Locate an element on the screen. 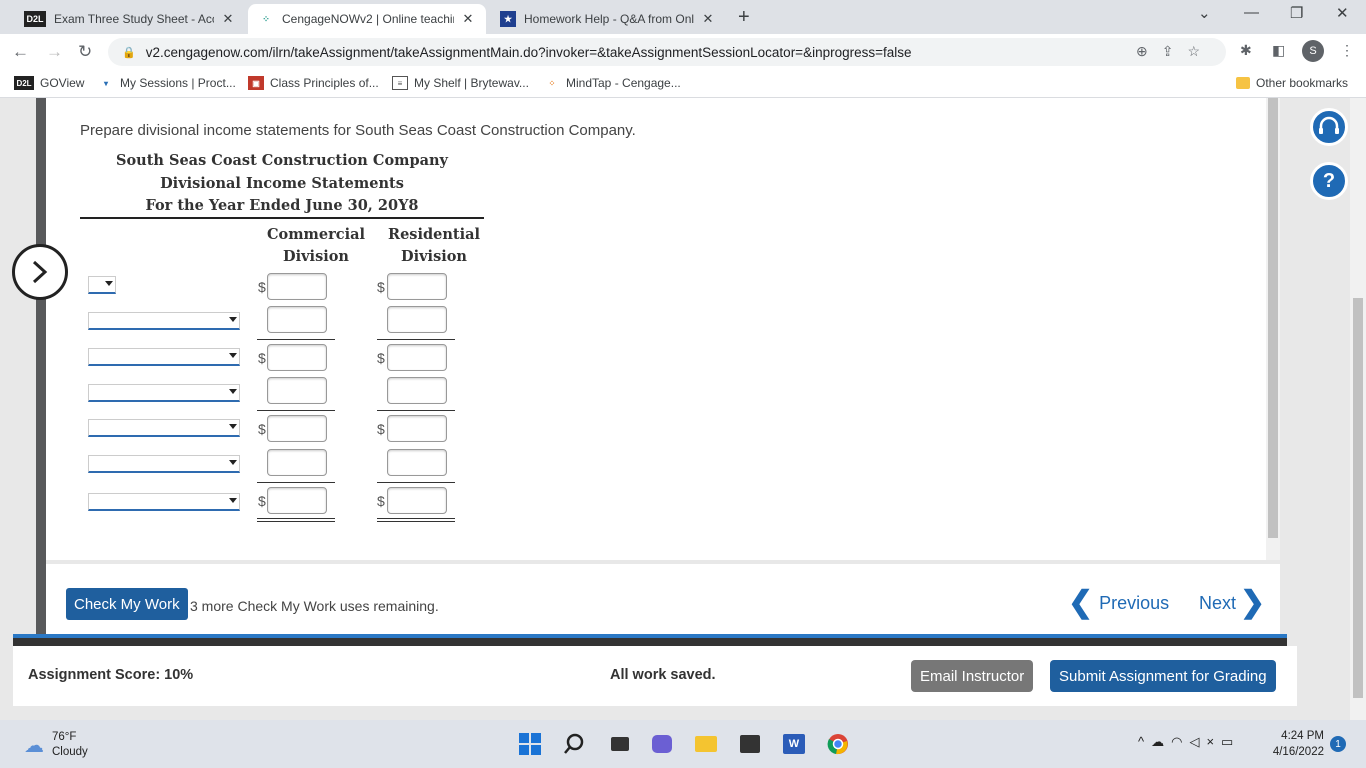  new-tab-button: + is located at coordinates (744, 17).